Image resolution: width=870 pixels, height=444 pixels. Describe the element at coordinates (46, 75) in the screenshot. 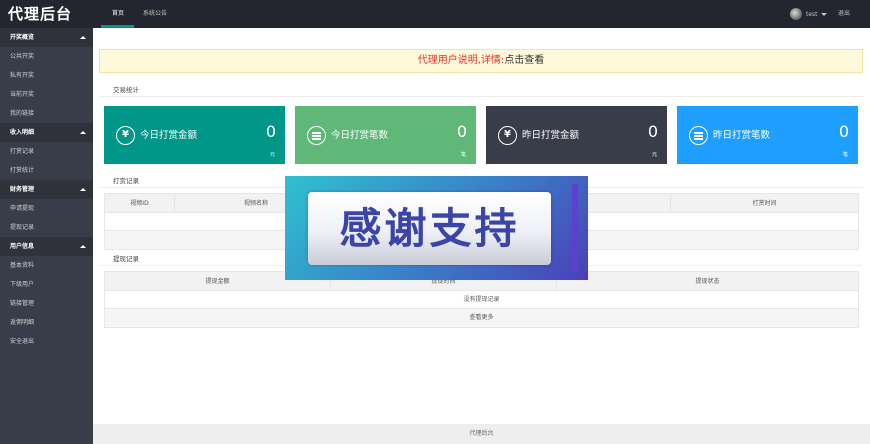

I see `sidebar-item-private-draw: 私有开奖` at that location.